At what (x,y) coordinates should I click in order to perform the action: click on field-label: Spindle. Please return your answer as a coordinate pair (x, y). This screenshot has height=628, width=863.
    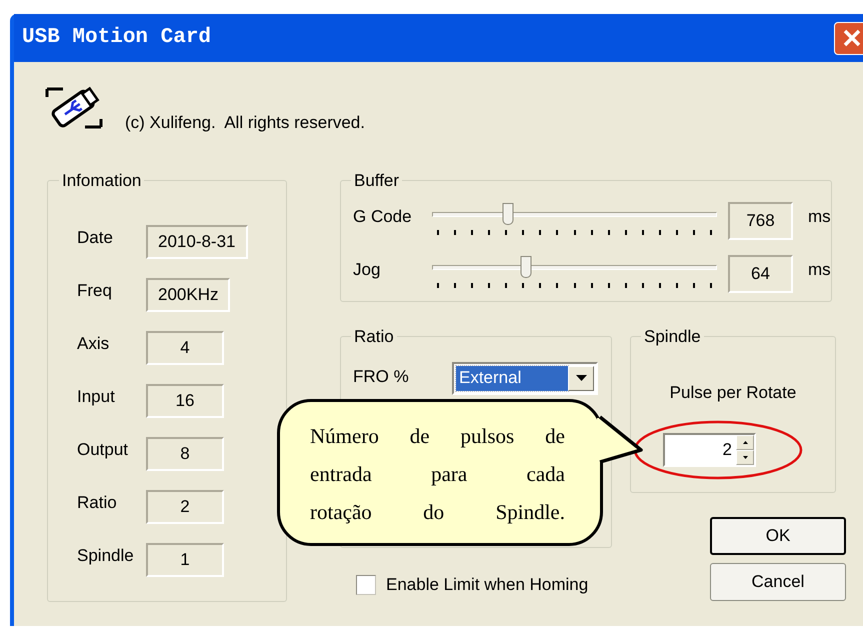
    Looking at the image, I should click on (106, 555).